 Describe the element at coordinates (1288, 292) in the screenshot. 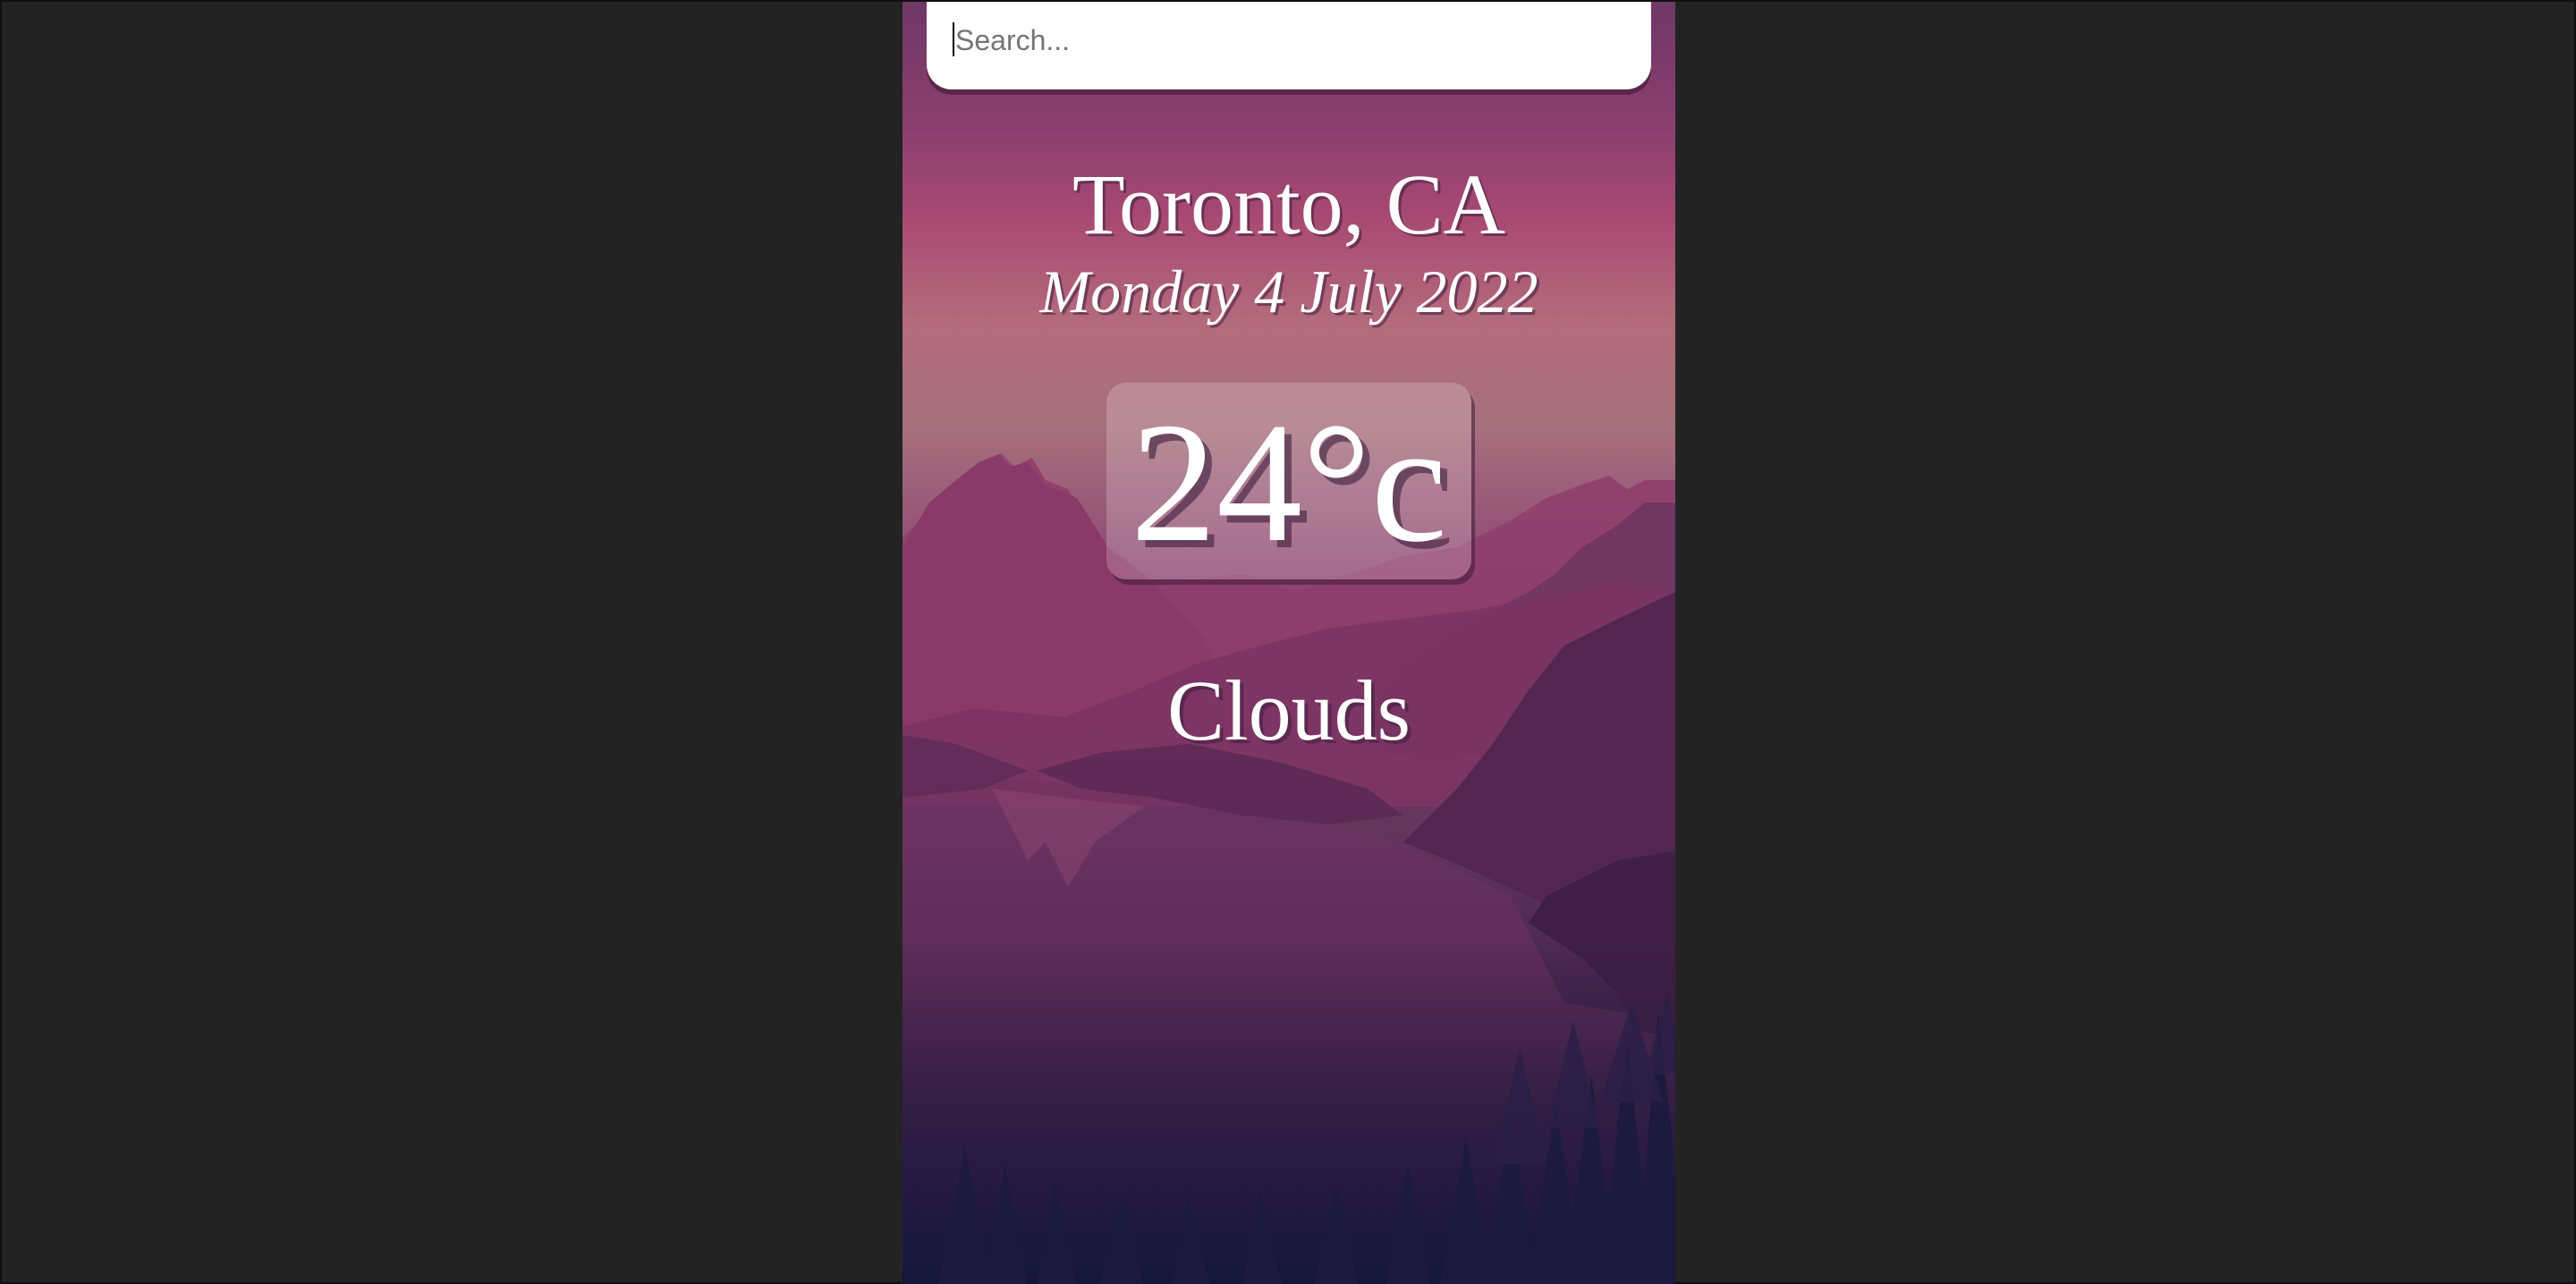

I see `current-date: Monday 4 July 2022` at that location.